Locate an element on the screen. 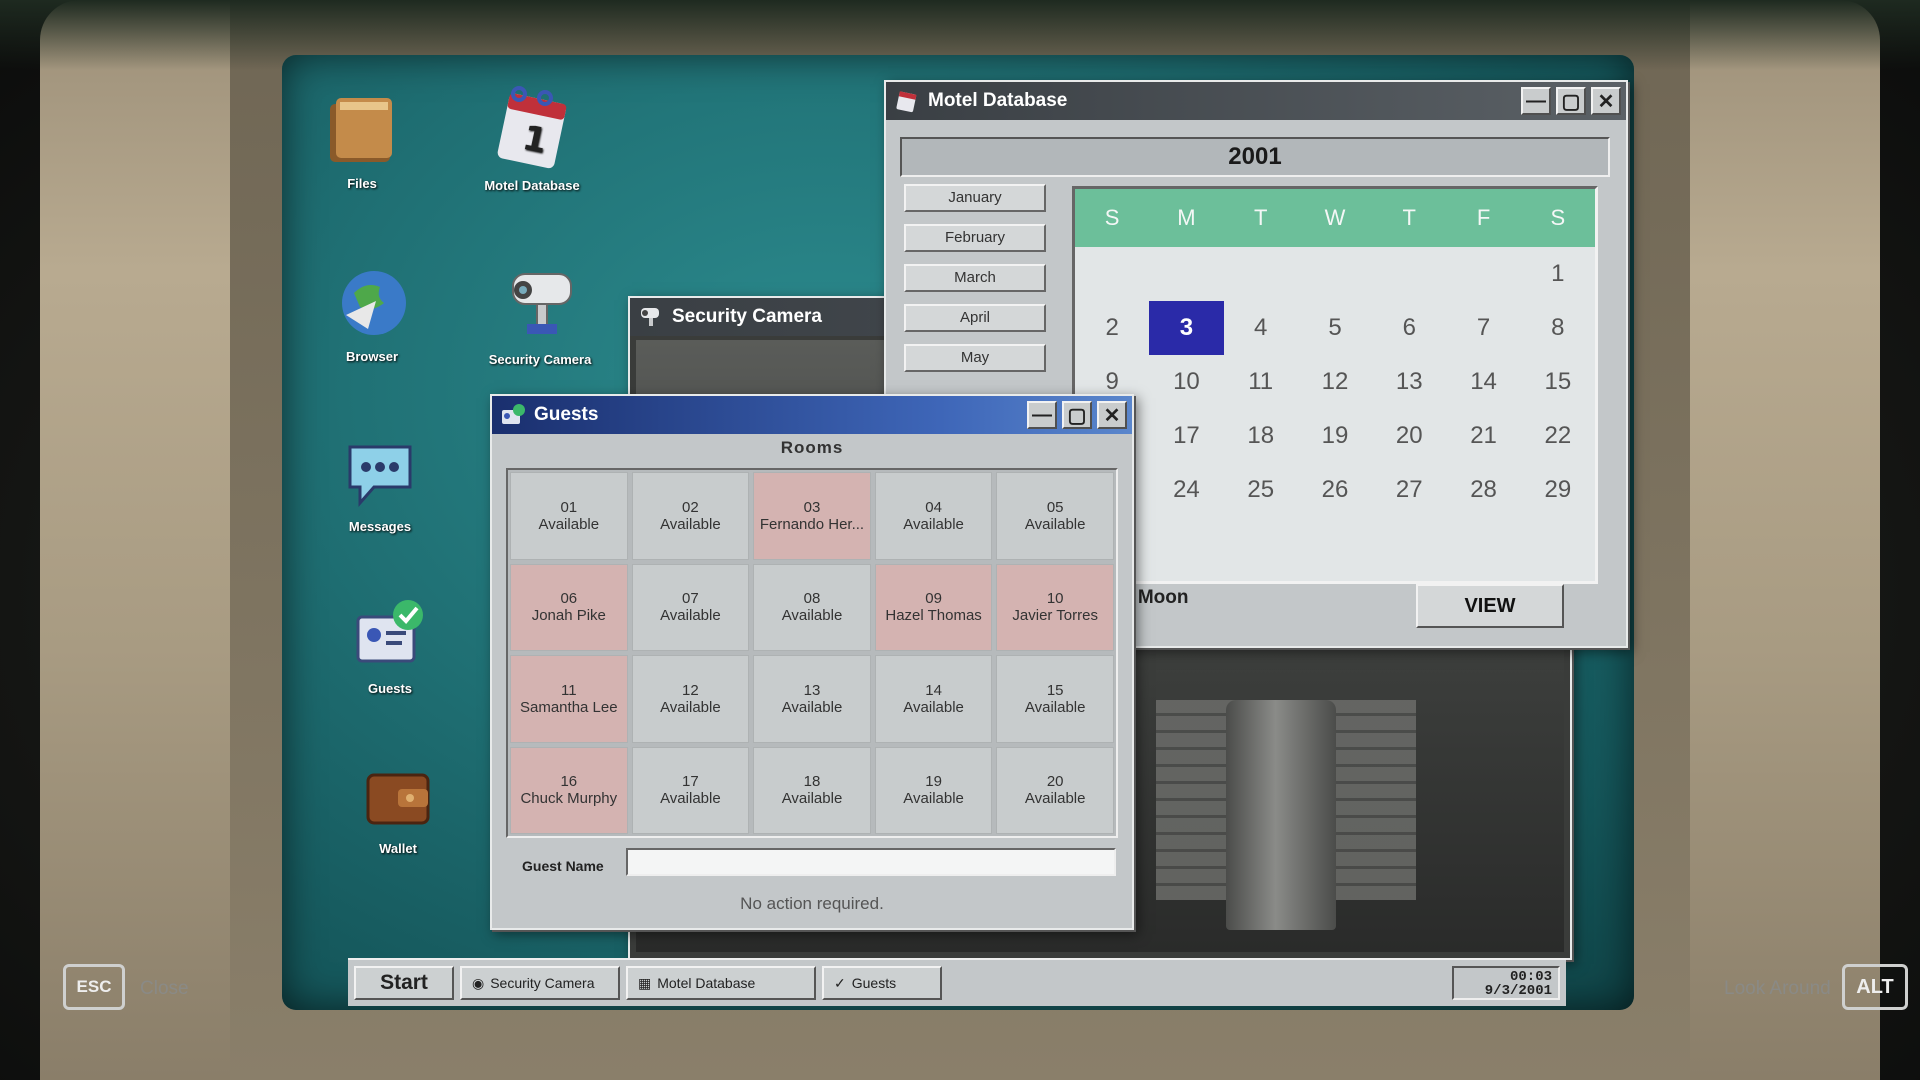  room-cell: 12 Available is located at coordinates (690, 699).